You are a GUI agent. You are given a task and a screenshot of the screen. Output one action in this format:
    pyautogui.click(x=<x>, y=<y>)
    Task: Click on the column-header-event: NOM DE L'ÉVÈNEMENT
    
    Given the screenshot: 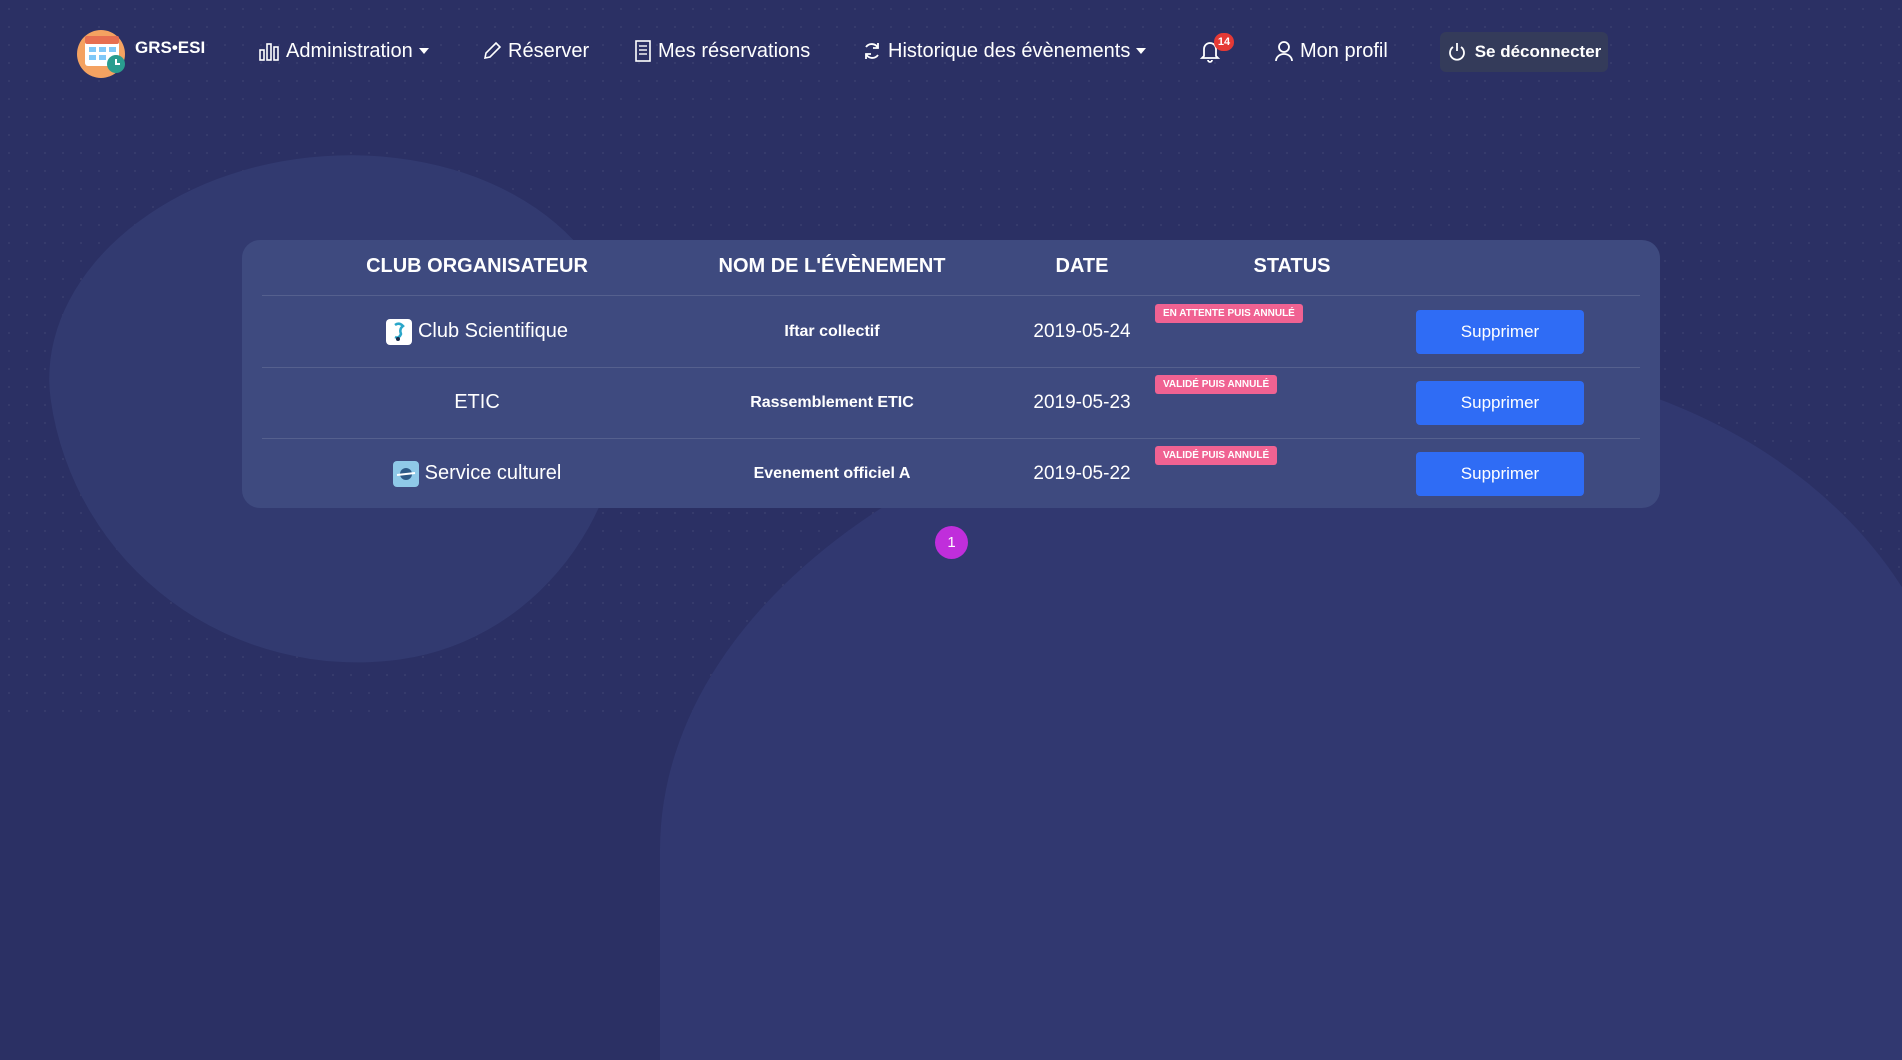 What is the action you would take?
    pyautogui.click(x=832, y=266)
    